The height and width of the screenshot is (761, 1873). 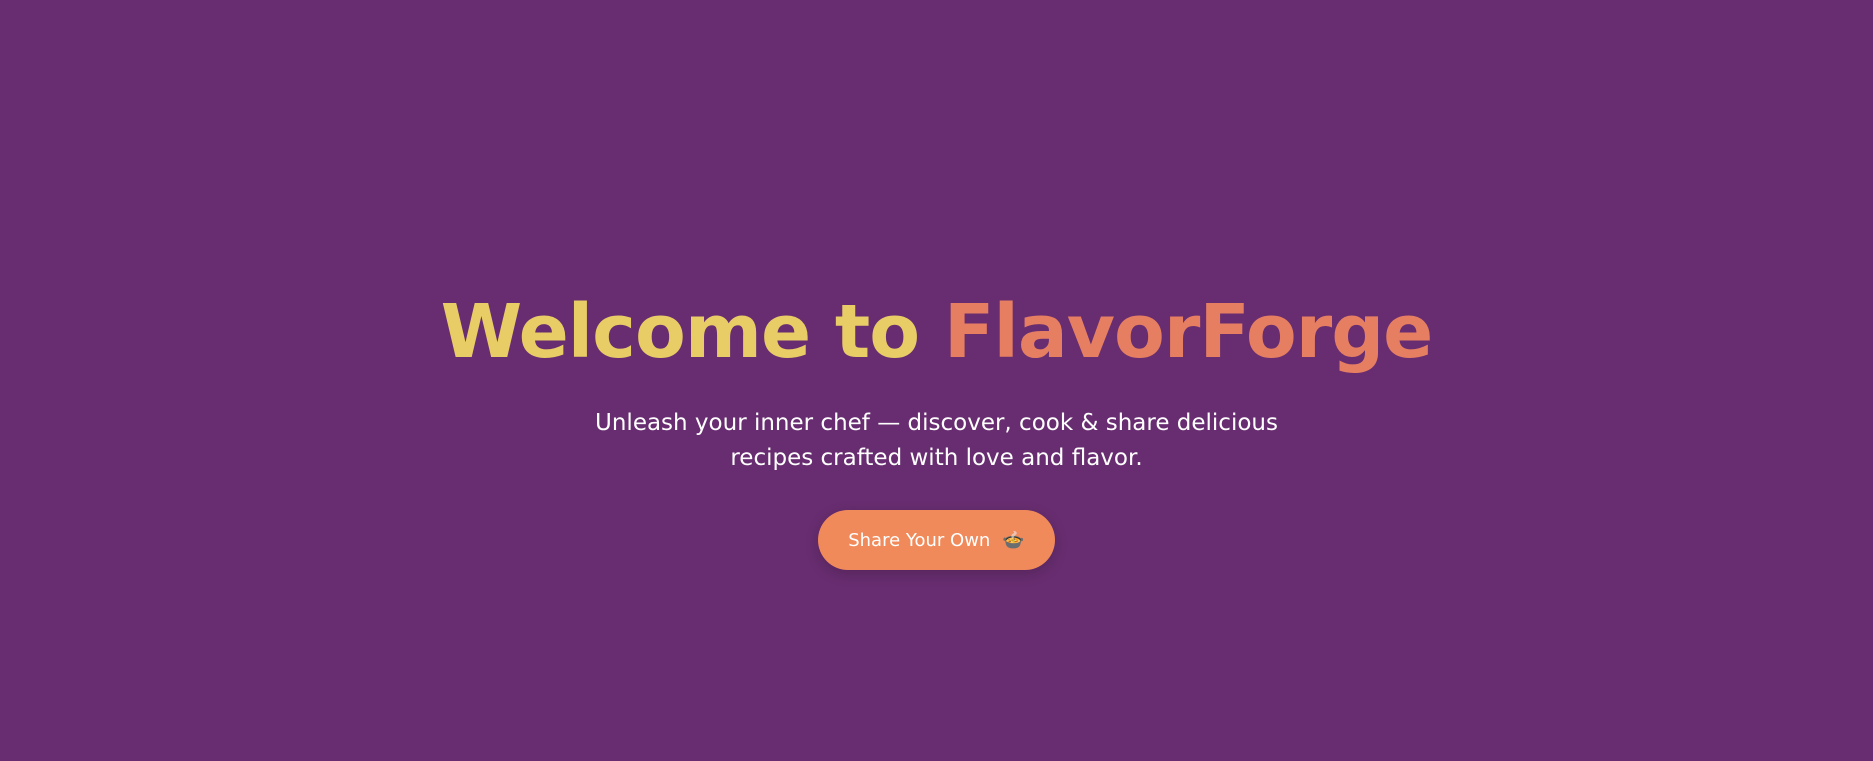 What do you see at coordinates (937, 332) in the screenshot?
I see `hero-title: Welcome to FlavorForge` at bounding box center [937, 332].